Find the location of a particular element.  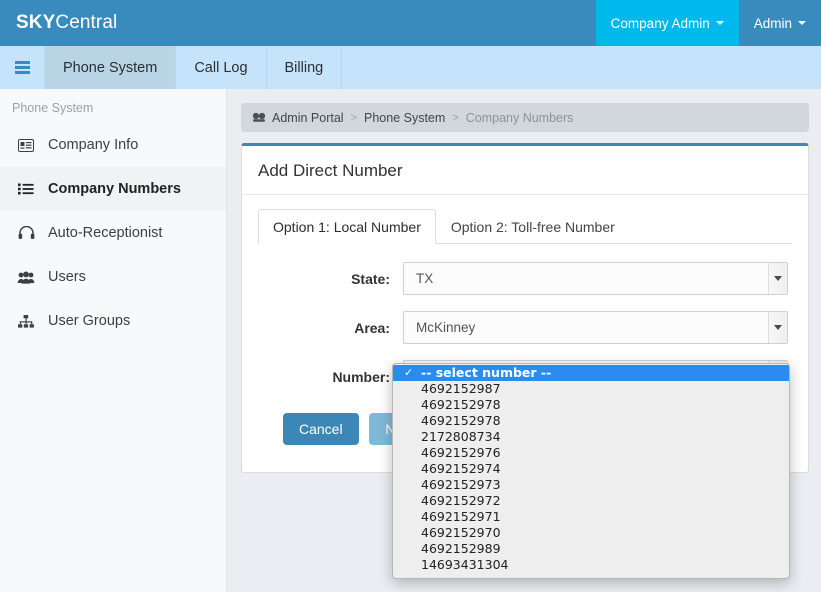

sidebar-item-company-info: Company Info is located at coordinates (113, 145).